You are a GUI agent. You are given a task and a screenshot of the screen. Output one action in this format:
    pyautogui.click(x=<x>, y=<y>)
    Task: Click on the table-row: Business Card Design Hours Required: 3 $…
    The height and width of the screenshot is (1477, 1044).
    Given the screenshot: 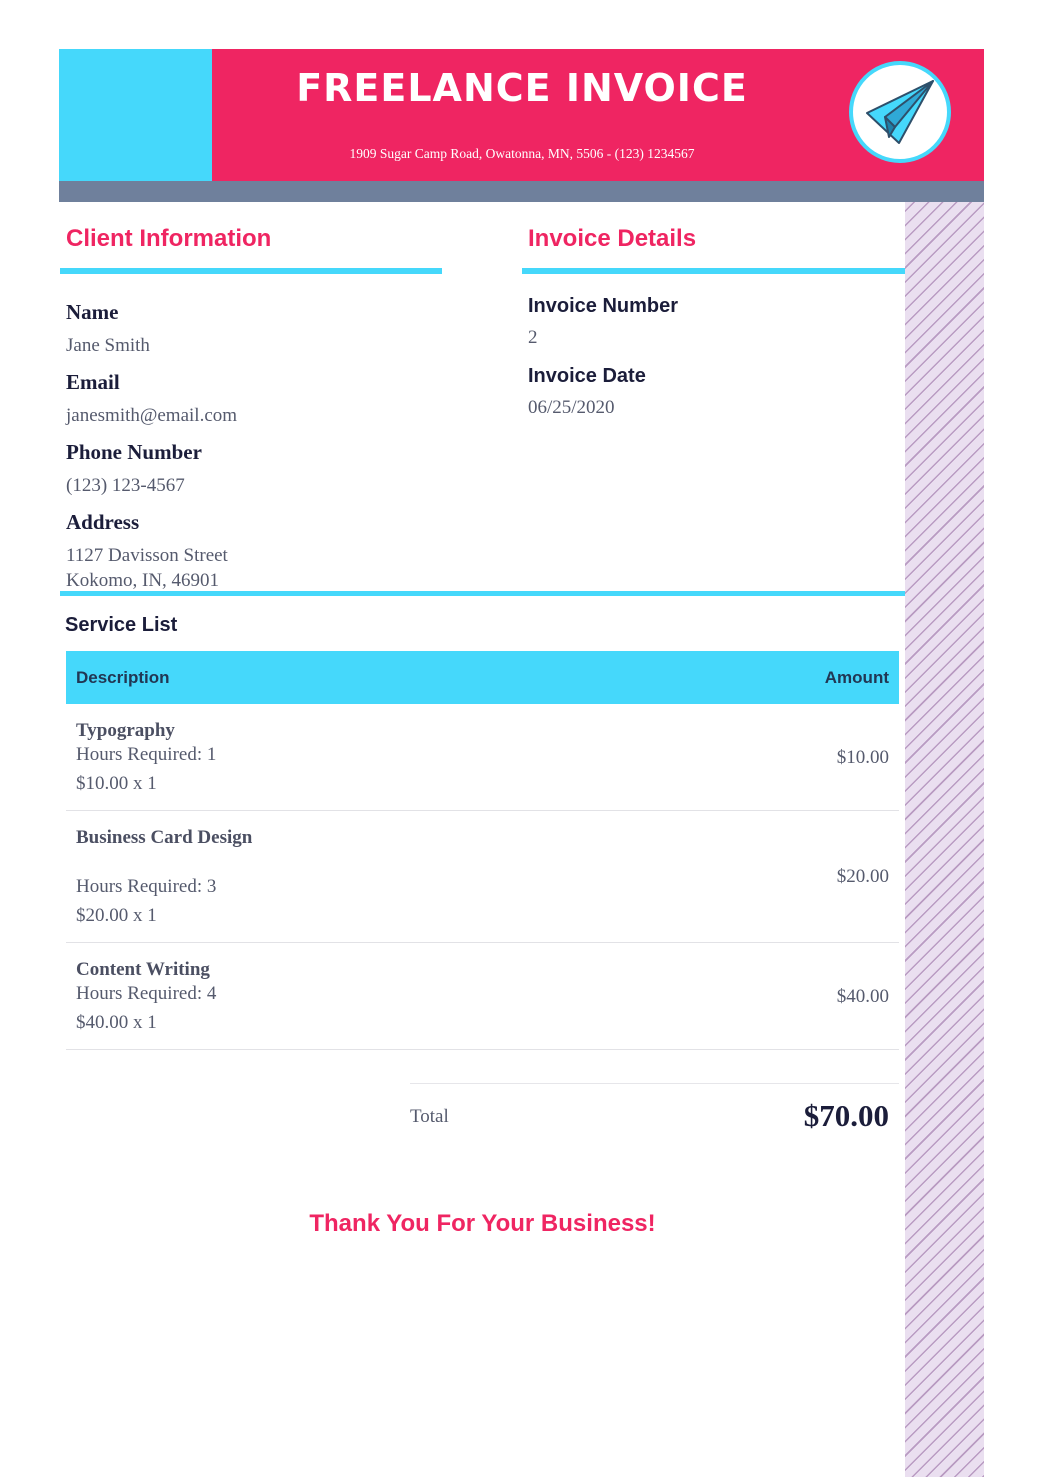 What is the action you would take?
    pyautogui.click(x=482, y=877)
    